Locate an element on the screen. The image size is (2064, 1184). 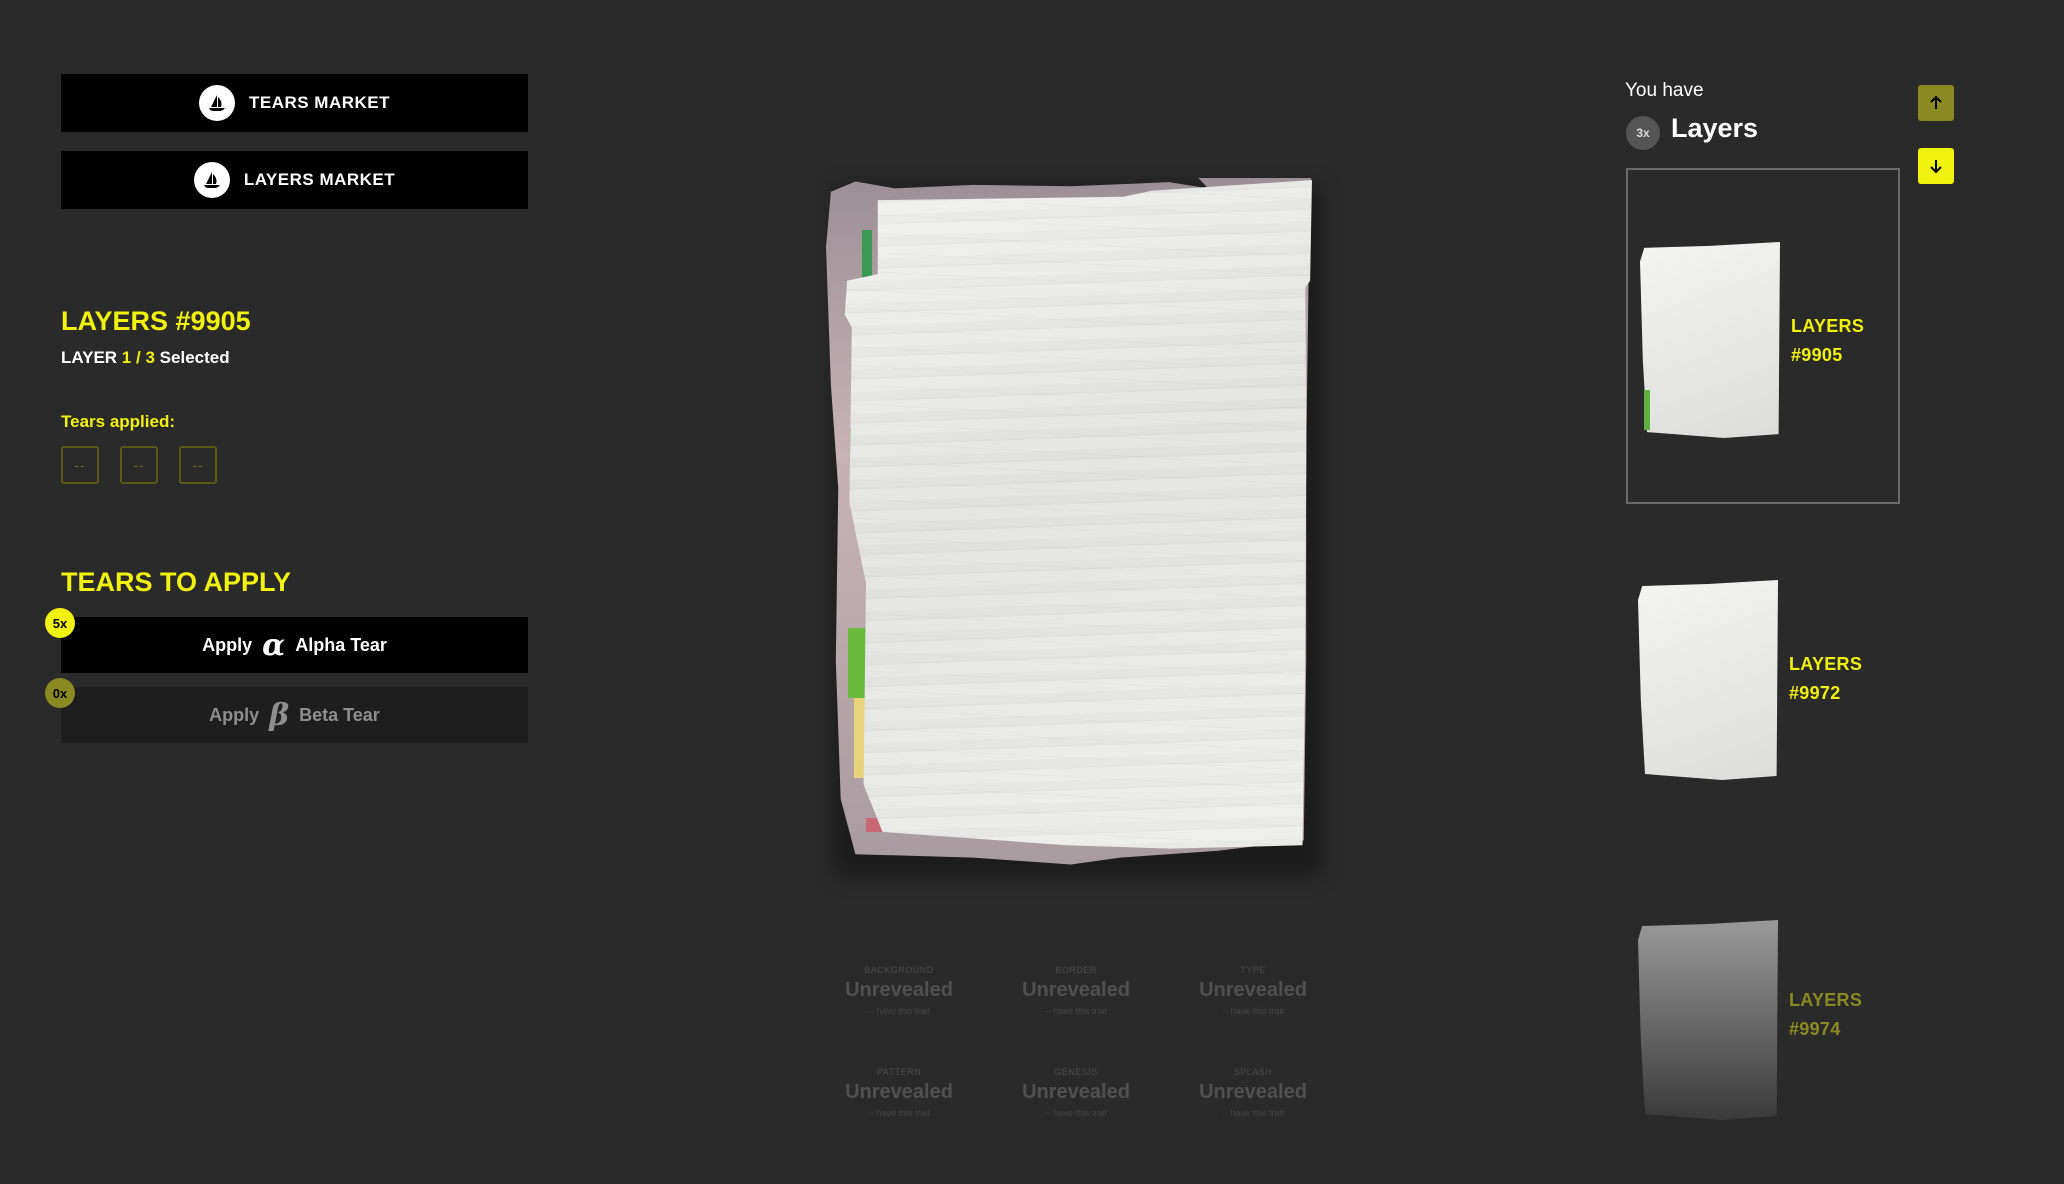
layer-list-item: LAYERS #9972 is located at coordinates (1763, 676).